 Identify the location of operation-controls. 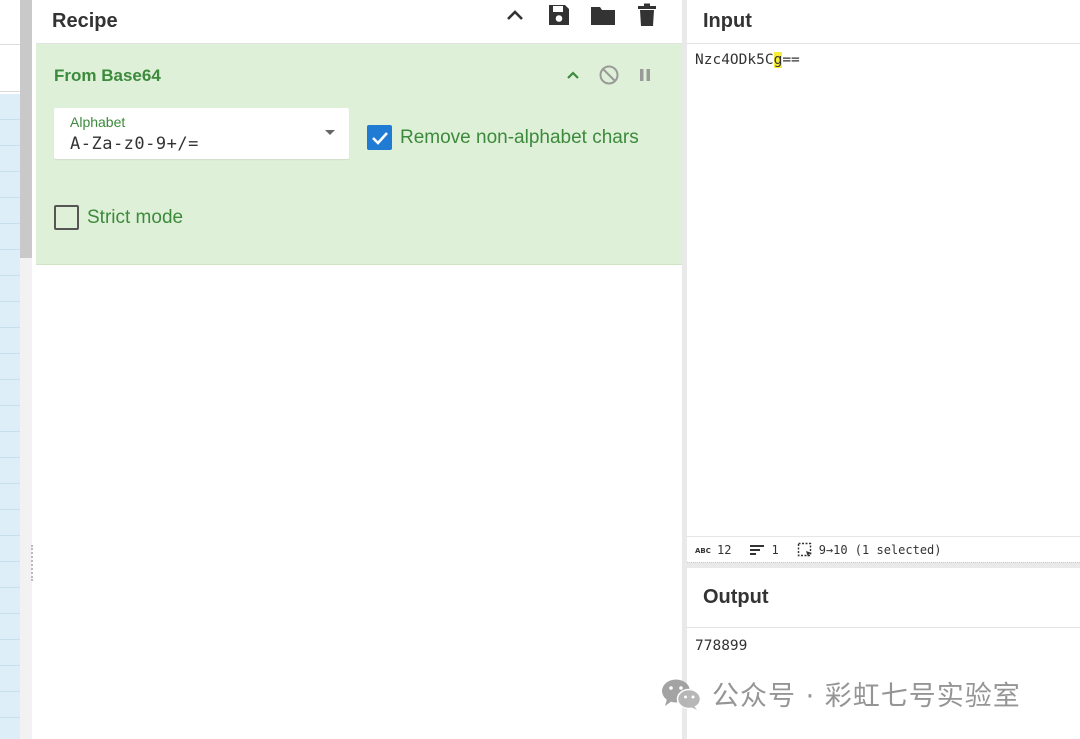
(609, 75).